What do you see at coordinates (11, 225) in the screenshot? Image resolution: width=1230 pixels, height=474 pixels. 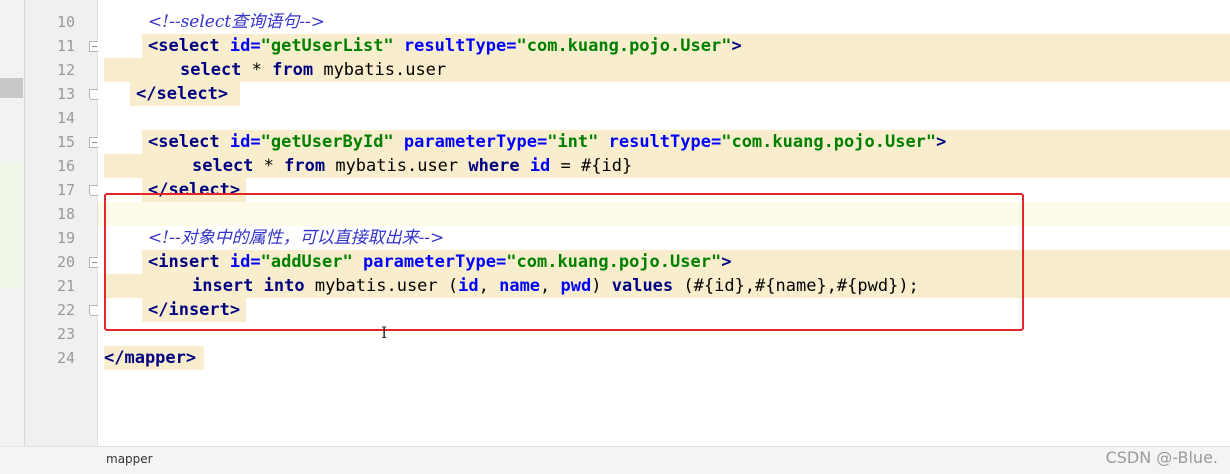 I see `strip-marker-green` at bounding box center [11, 225].